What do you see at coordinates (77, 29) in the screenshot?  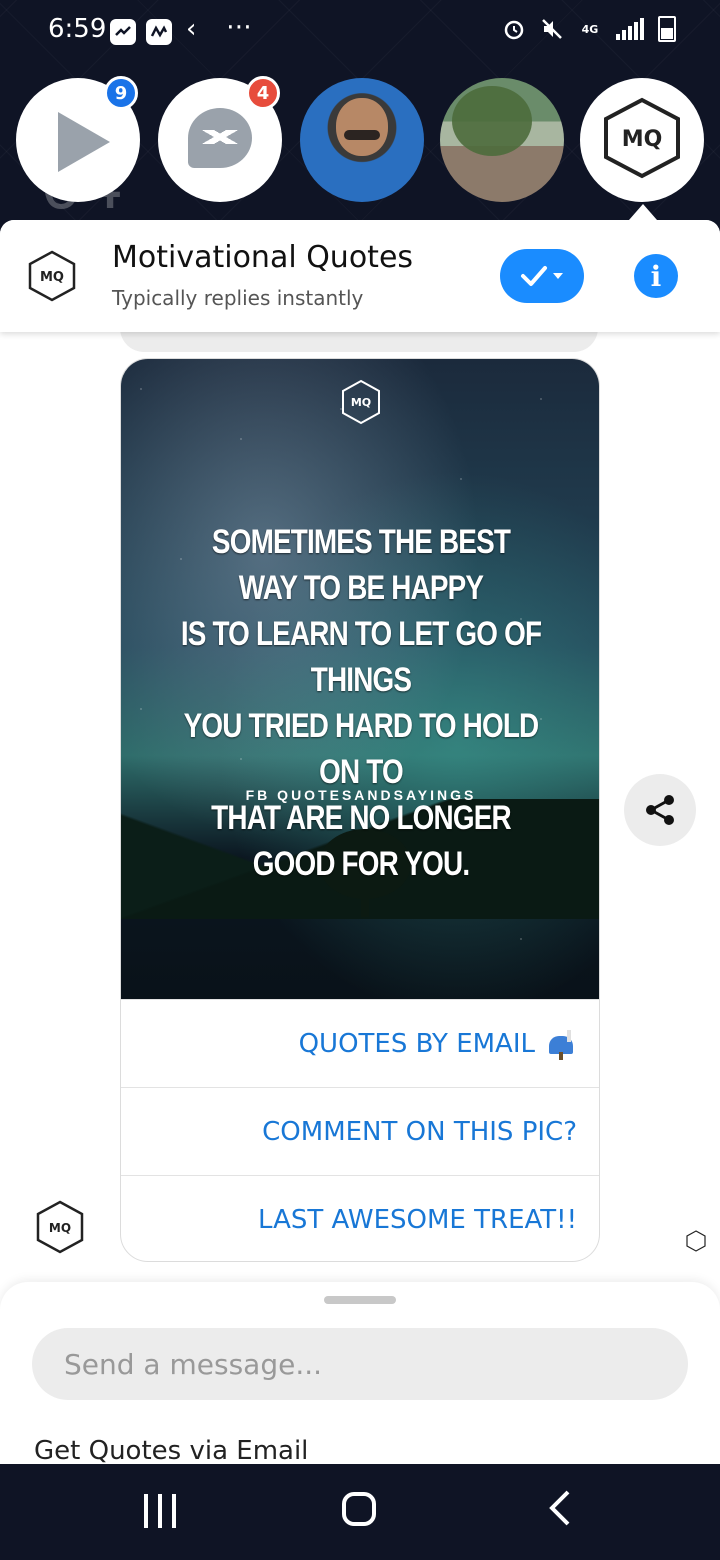 I see `status-time: 6:59` at bounding box center [77, 29].